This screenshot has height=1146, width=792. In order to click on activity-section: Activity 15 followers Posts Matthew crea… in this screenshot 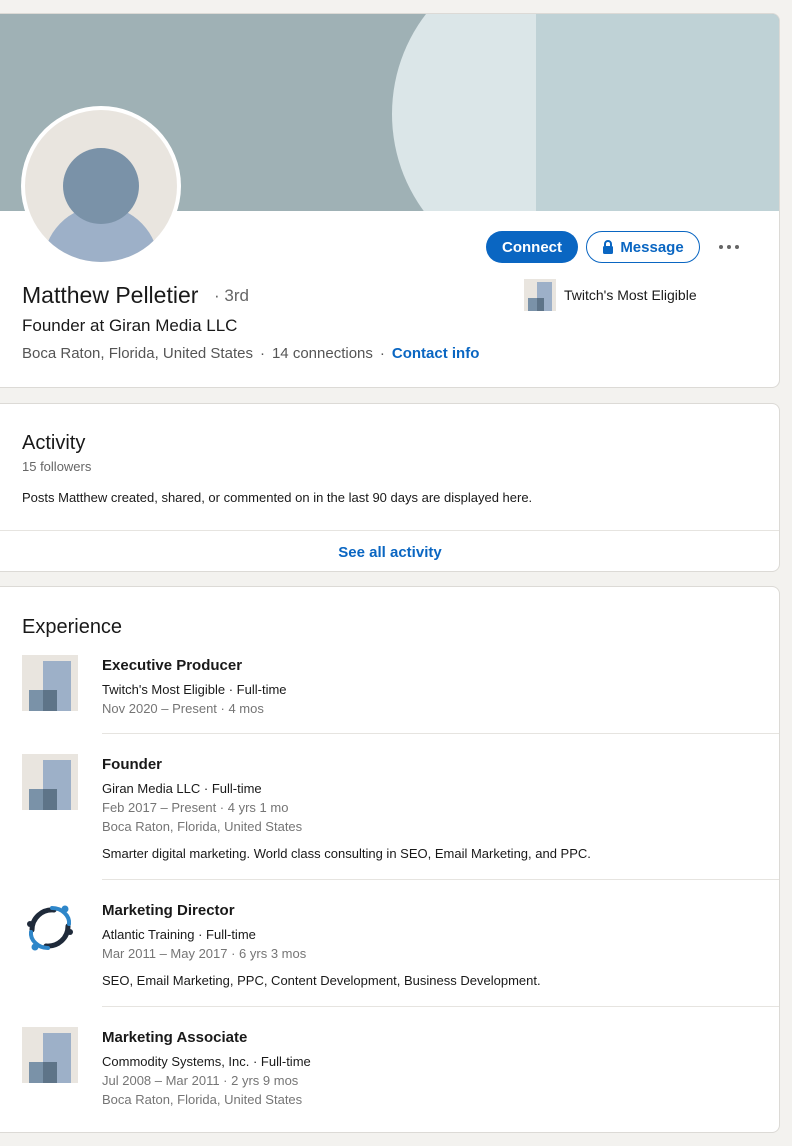, I will do `click(390, 487)`.